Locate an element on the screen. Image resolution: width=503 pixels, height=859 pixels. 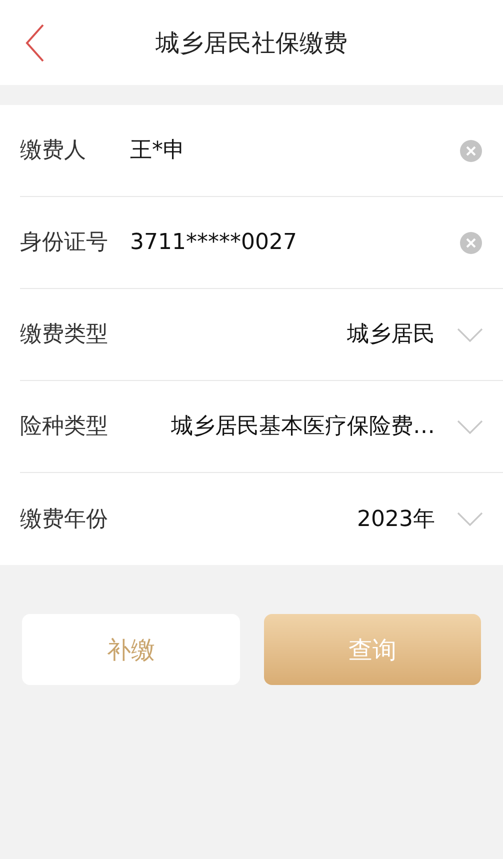
field-label: 缴费人 is located at coordinates (53, 151).